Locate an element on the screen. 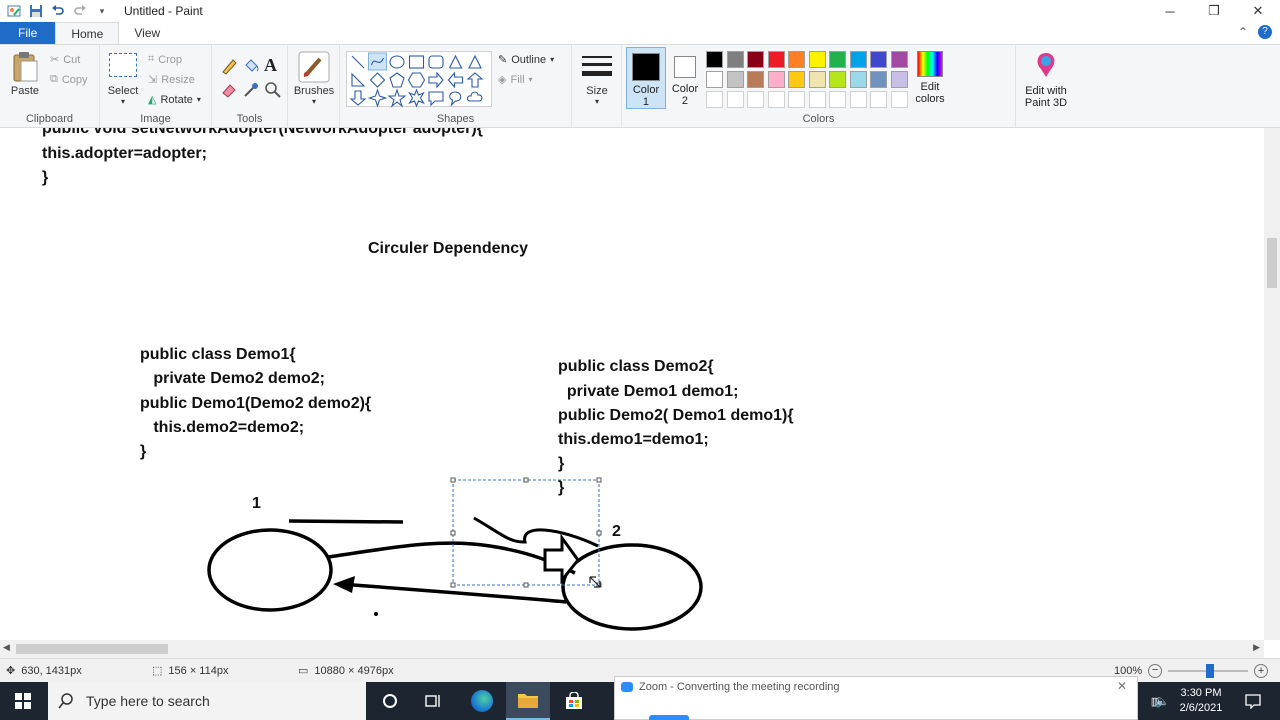 This screenshot has height=720, width=1280. scroll-left-icon: ◀ is located at coordinates (6, 647).